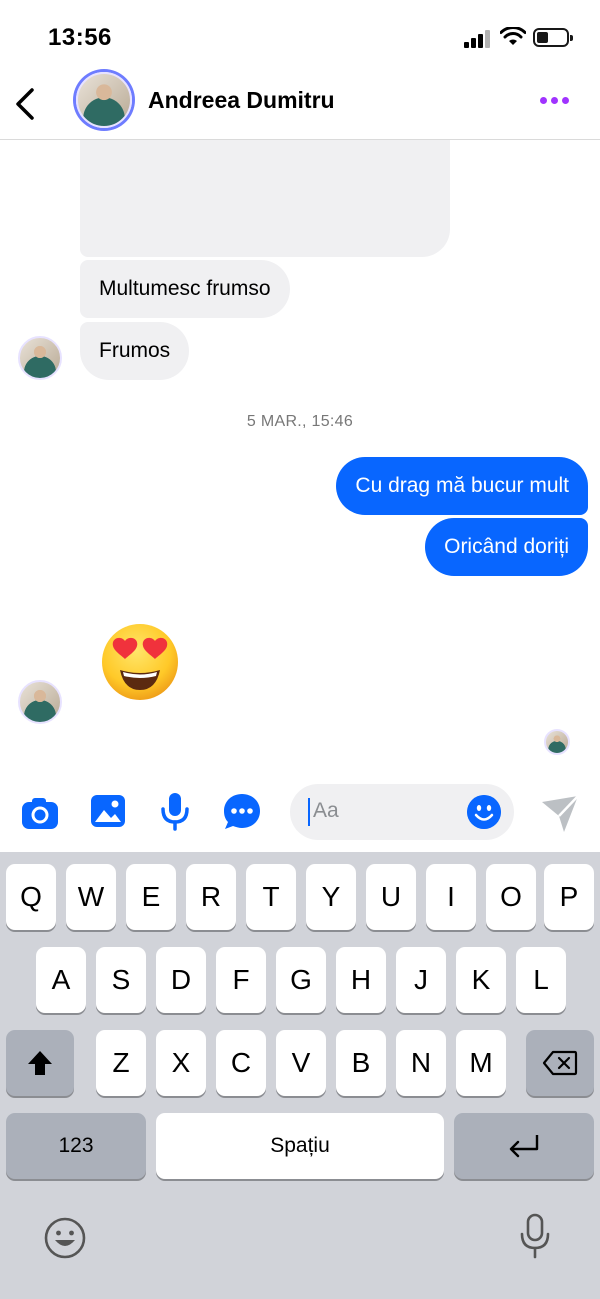  I want to click on outgoing-message: Cu drag mă bucur mult, so click(462, 486).